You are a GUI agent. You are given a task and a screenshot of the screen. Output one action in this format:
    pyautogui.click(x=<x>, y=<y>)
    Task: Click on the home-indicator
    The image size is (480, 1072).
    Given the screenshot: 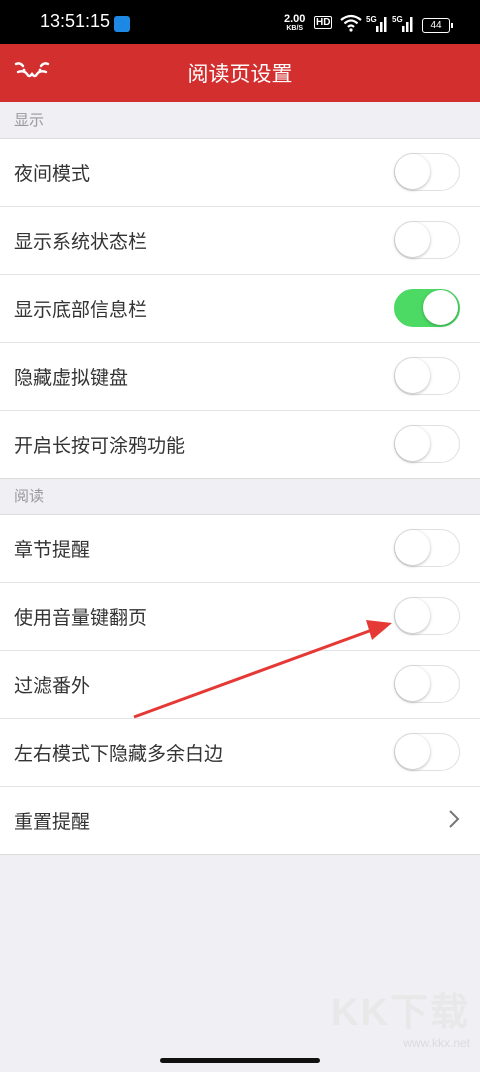 What is the action you would take?
    pyautogui.click(x=240, y=1060)
    